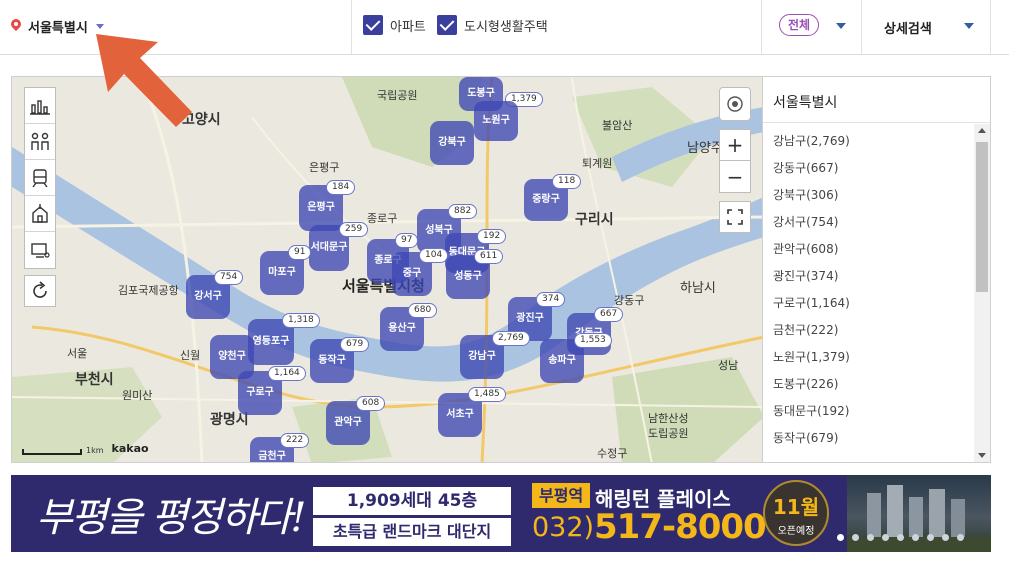 The width and height of the screenshot is (1009, 563). I want to click on district-marker-gangbuk: 강북구, so click(452, 143).